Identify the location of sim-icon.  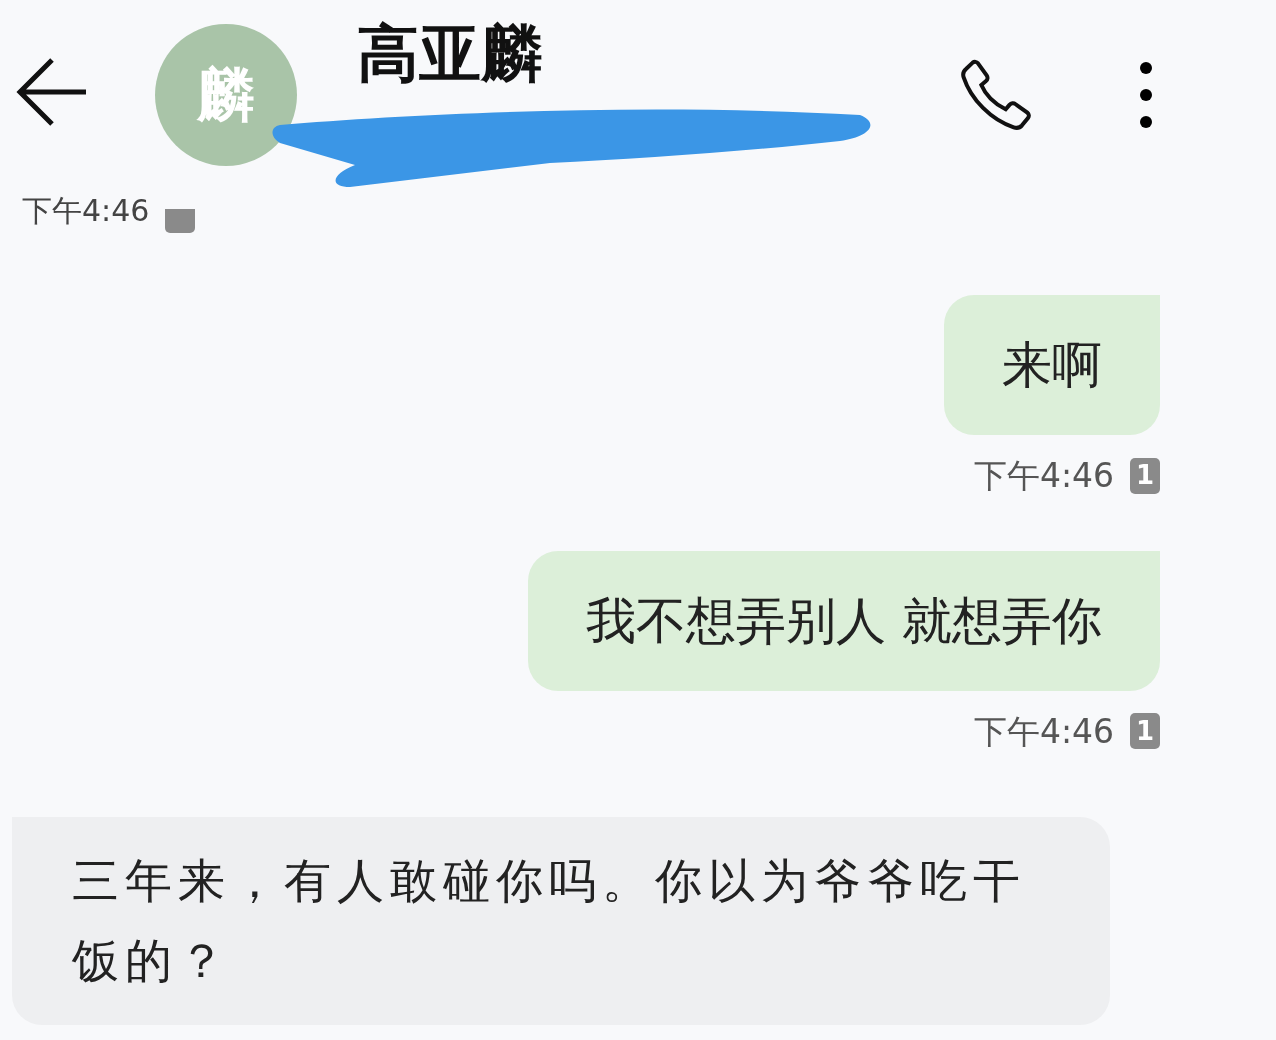
(180, 221).